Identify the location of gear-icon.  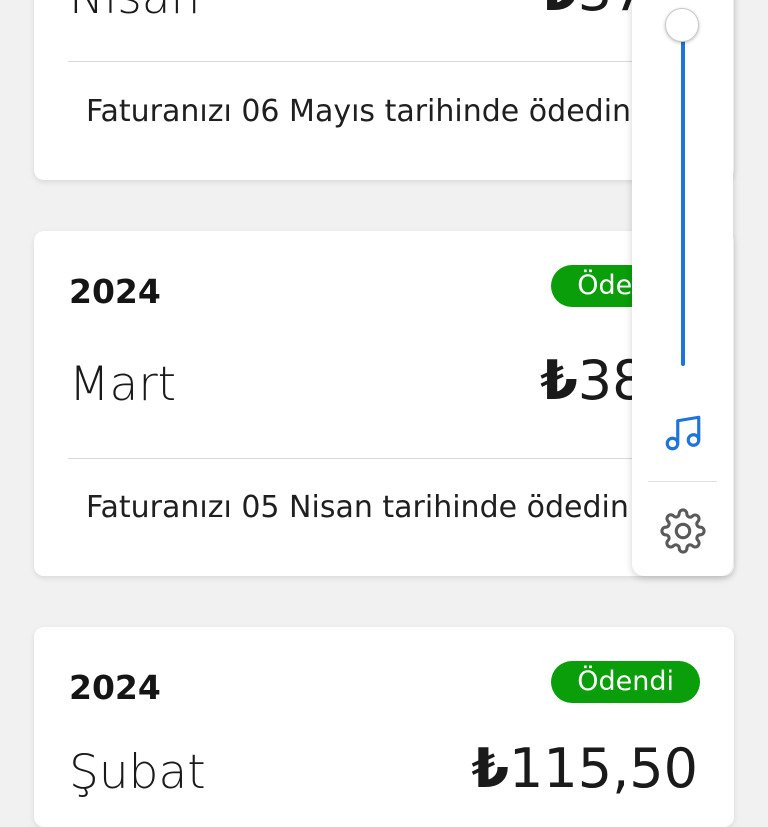
(683, 531).